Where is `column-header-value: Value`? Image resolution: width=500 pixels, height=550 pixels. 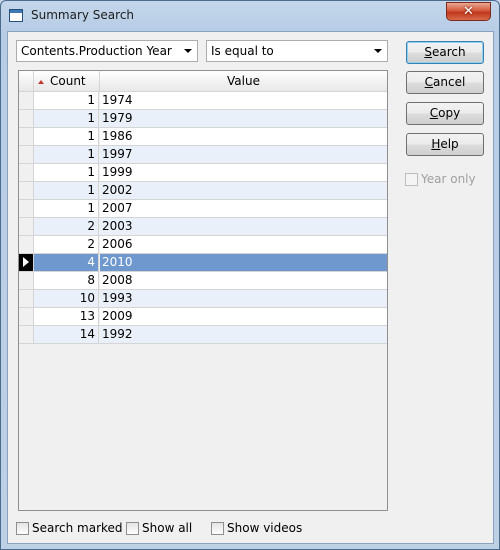
column-header-value: Value is located at coordinates (243, 81).